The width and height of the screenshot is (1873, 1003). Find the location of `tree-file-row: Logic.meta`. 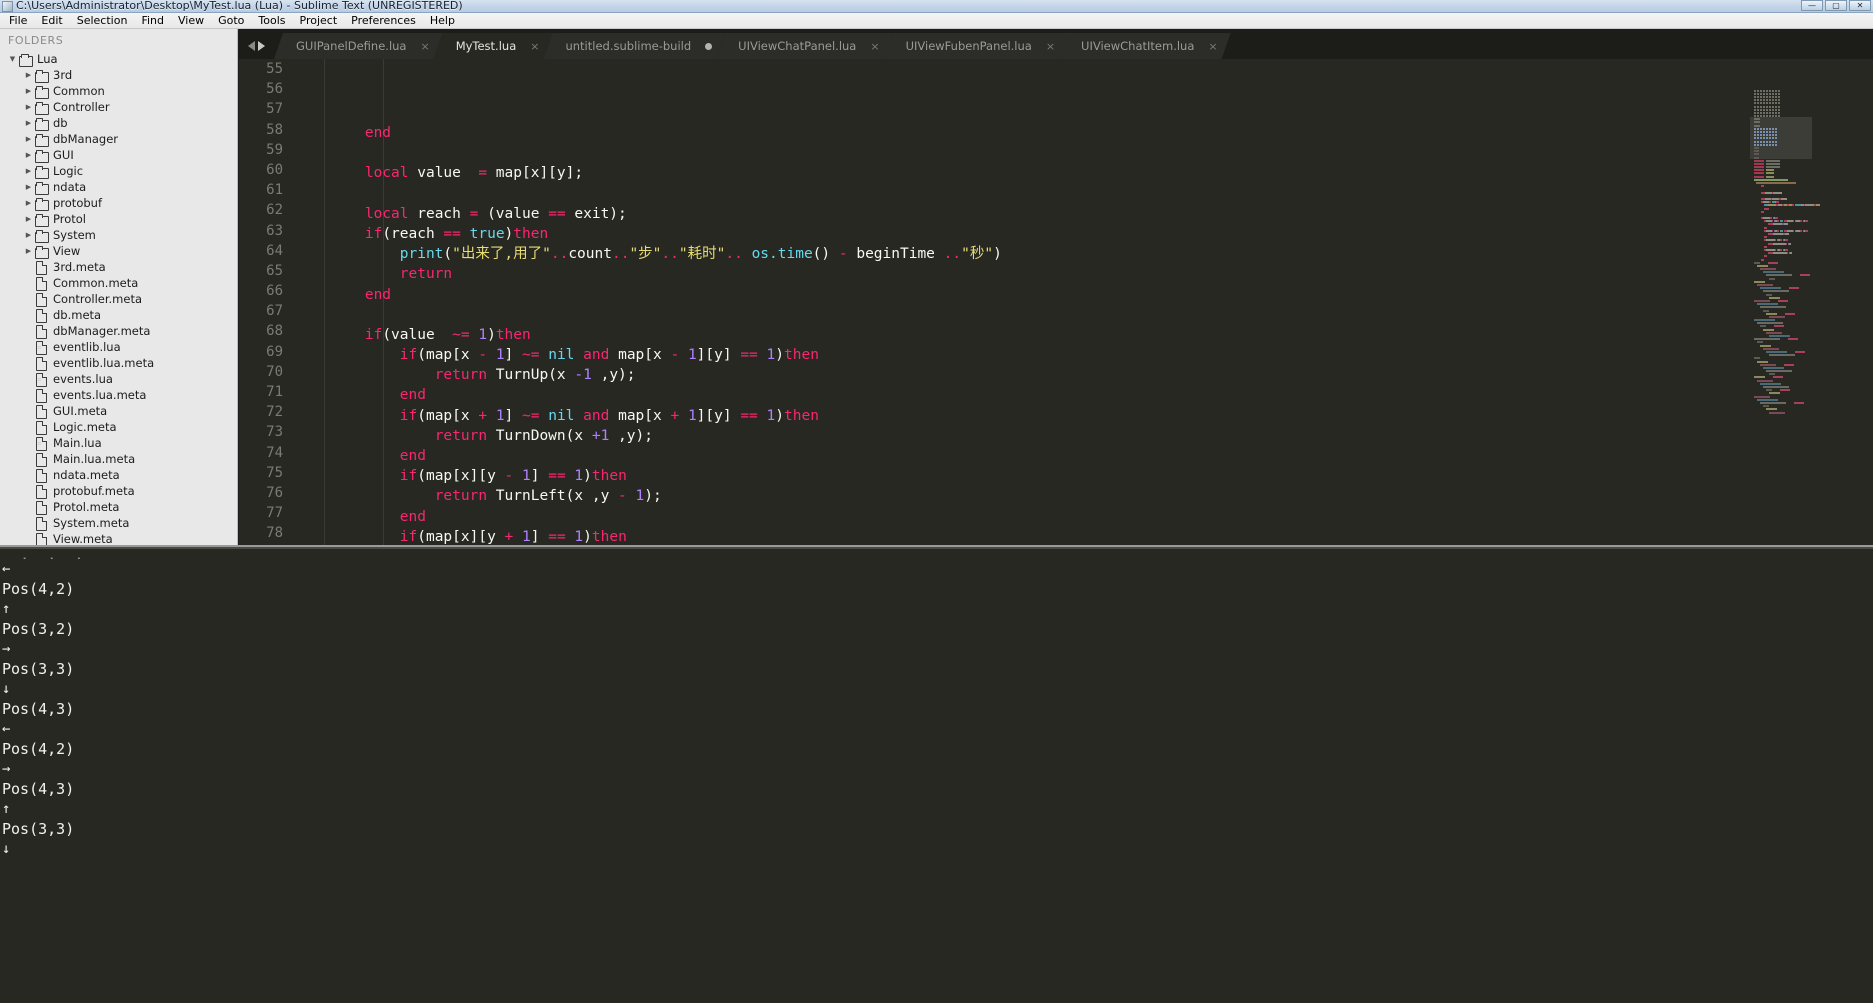

tree-file-row: Logic.meta is located at coordinates (118, 427).